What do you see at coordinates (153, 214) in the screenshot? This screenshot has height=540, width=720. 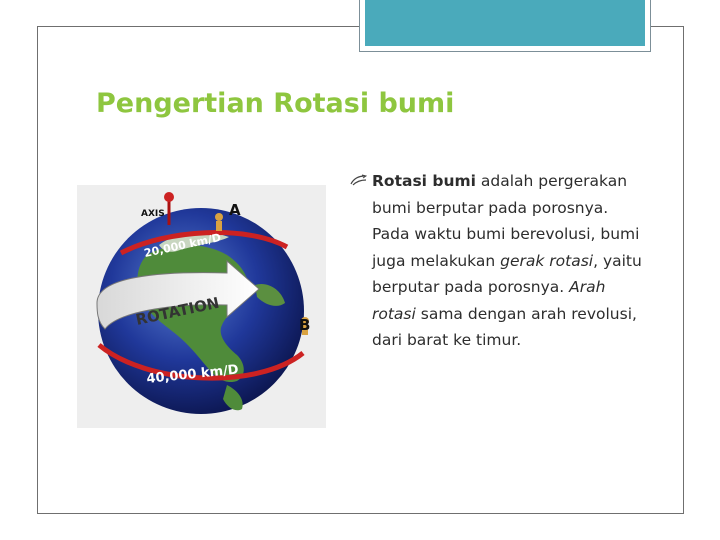 I see `axis-label: AXIS` at bounding box center [153, 214].